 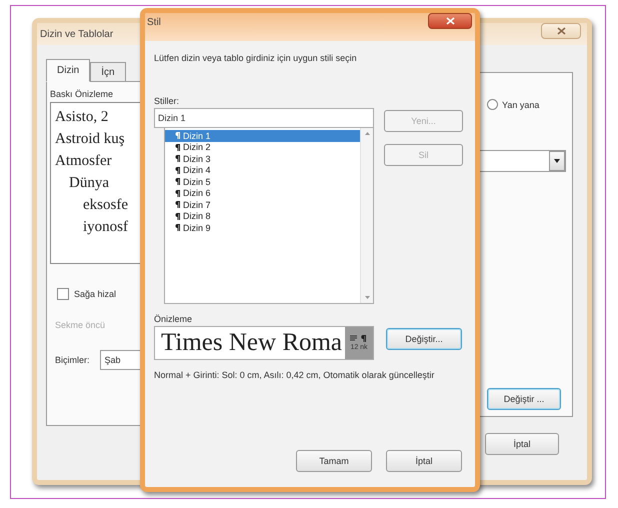 I want to click on style-name: Dizin 2, so click(x=197, y=147).